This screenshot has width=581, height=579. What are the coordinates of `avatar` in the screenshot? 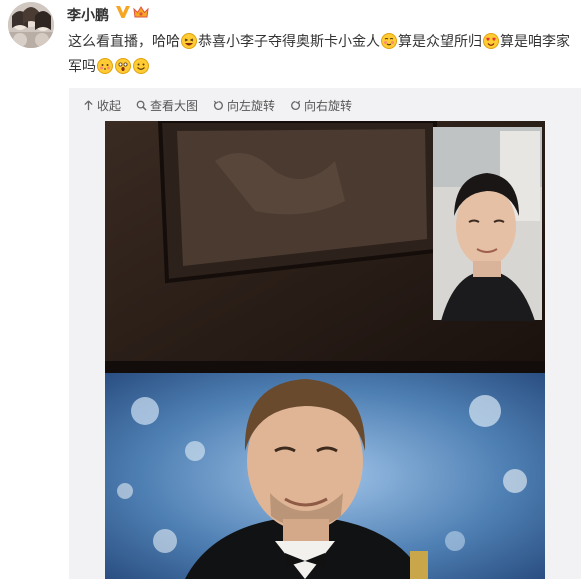 It's located at (31, 25).